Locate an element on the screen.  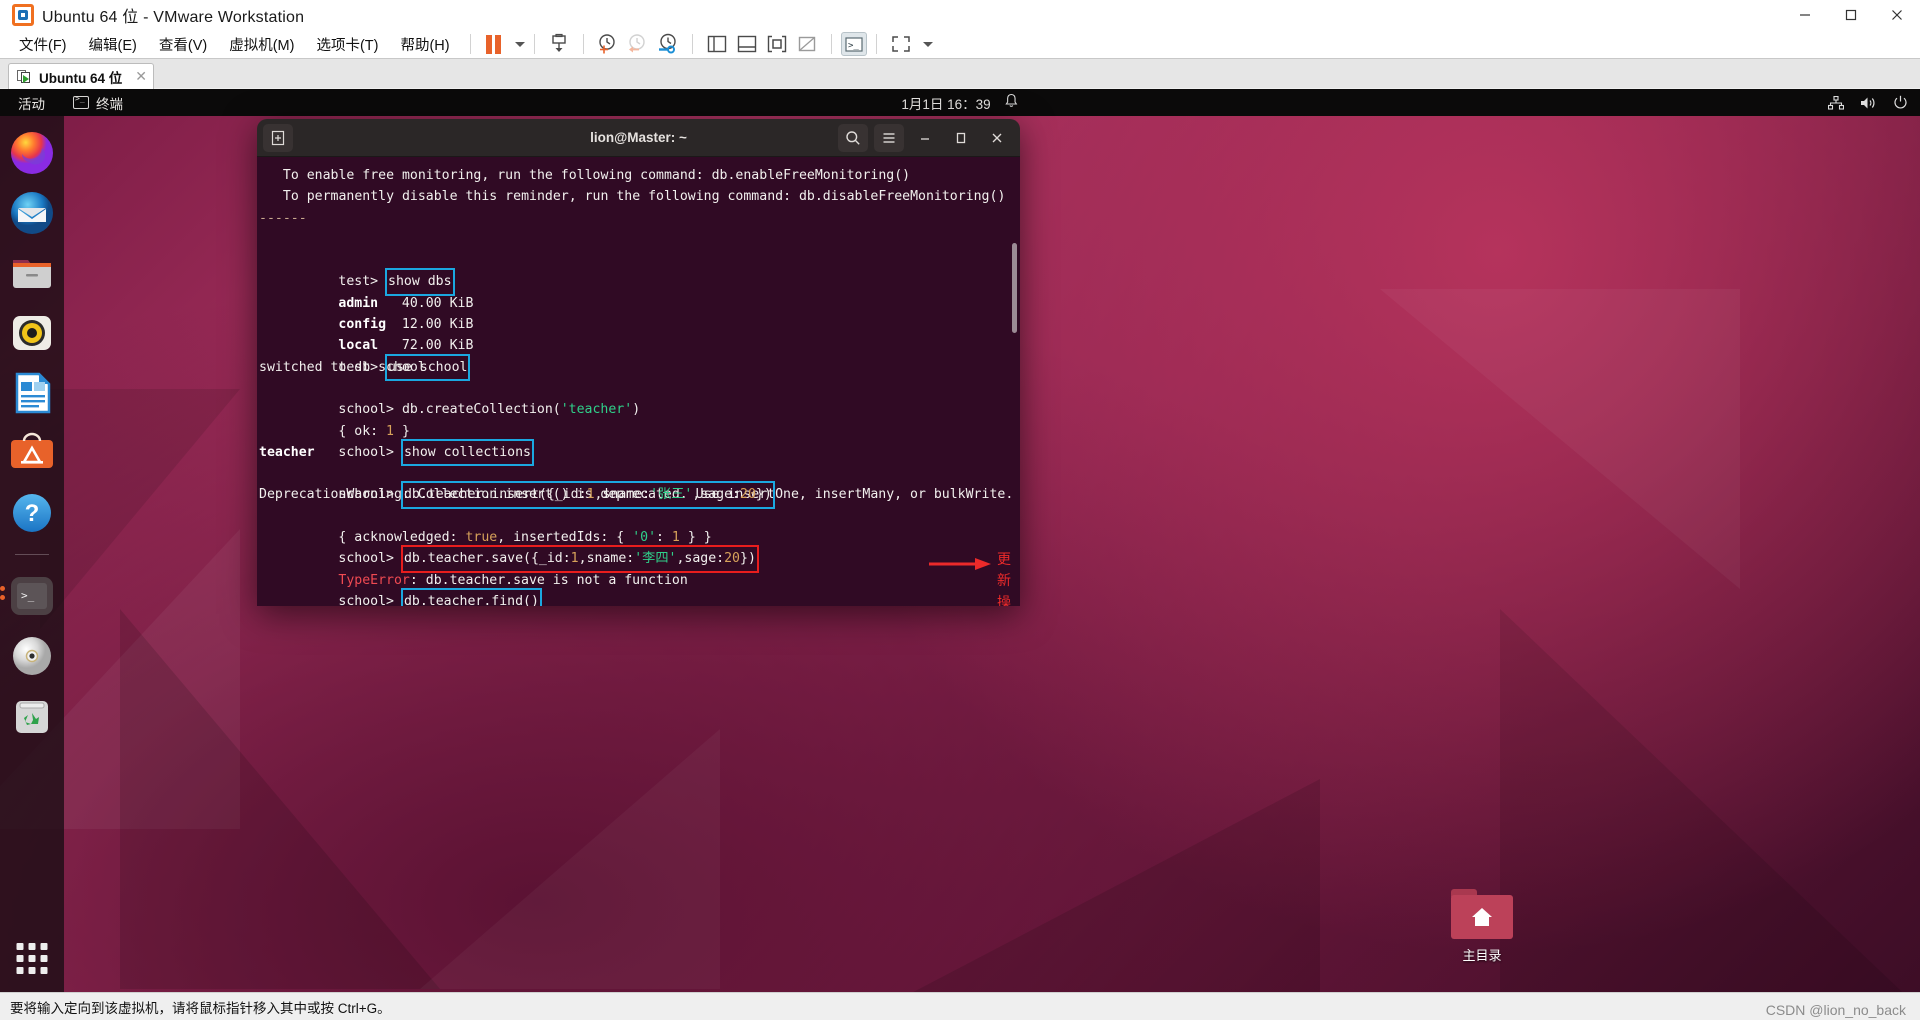
dock-item-terminal: >_ is located at coordinates (27, 596).